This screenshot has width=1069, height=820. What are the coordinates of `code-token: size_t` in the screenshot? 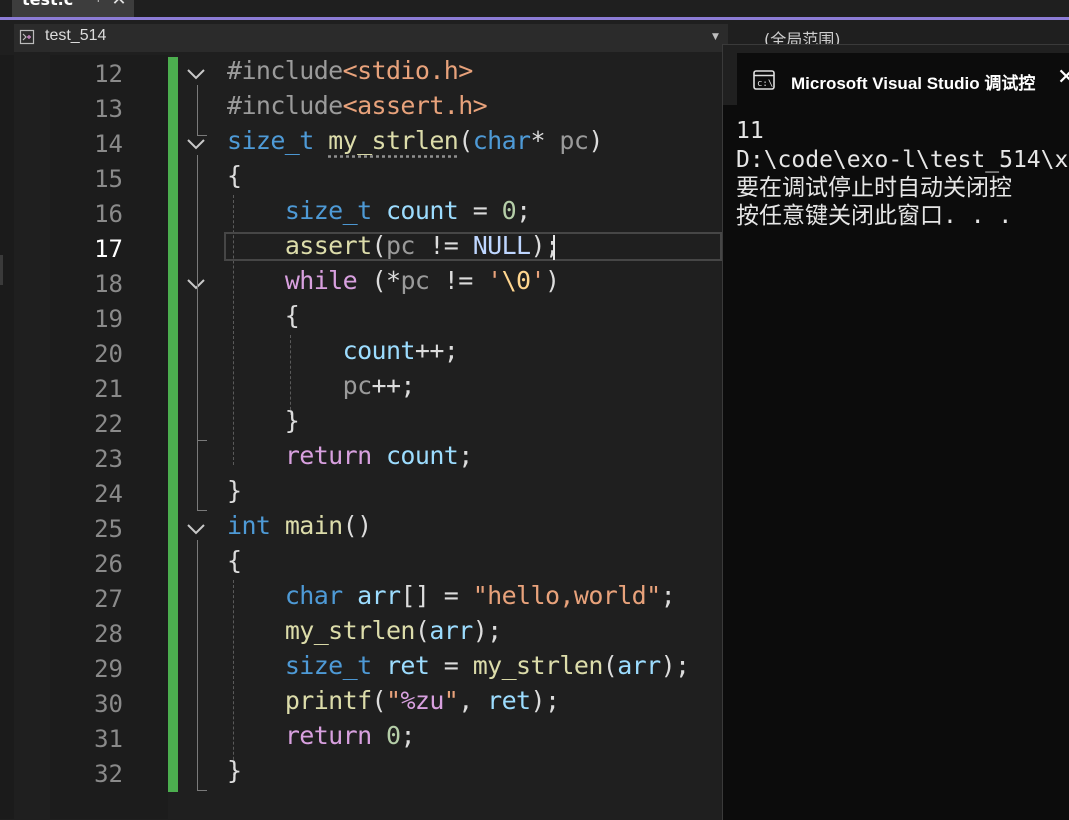 It's located at (328, 665).